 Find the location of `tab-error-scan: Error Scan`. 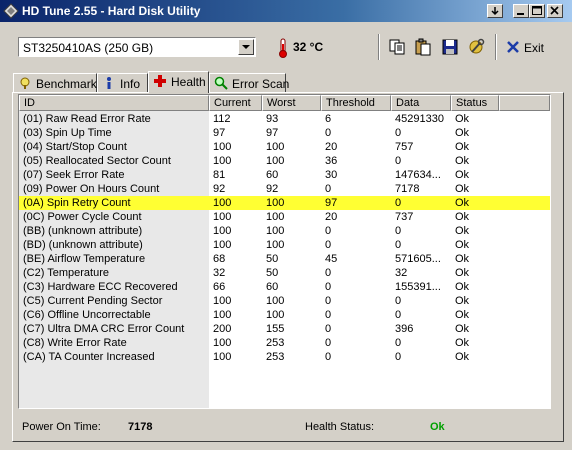

tab-error-scan: Error Scan is located at coordinates (249, 82).